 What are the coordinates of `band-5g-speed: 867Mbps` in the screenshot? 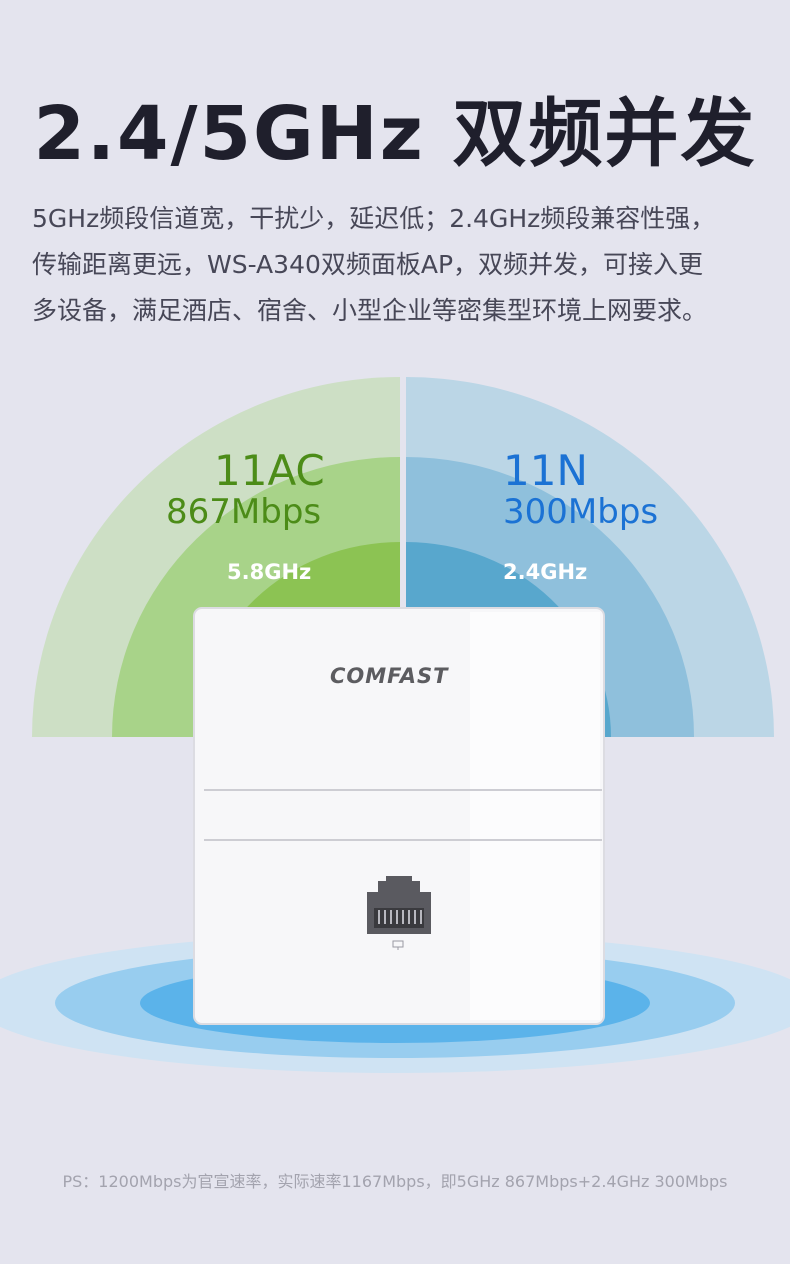 It's located at (244, 512).